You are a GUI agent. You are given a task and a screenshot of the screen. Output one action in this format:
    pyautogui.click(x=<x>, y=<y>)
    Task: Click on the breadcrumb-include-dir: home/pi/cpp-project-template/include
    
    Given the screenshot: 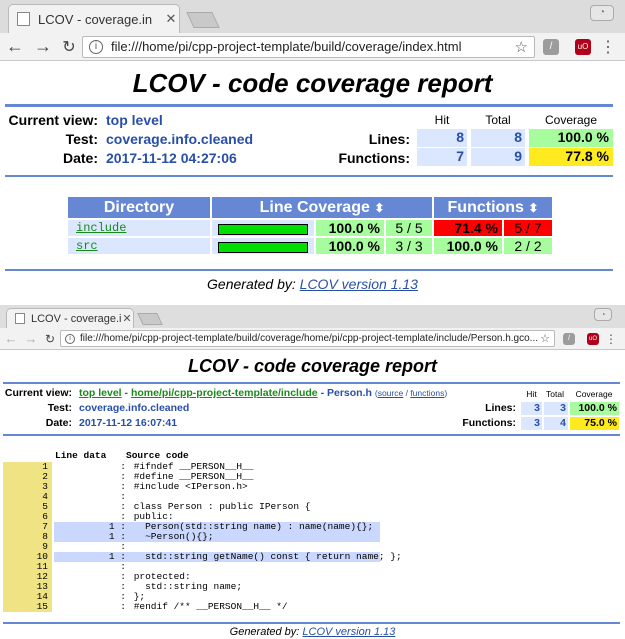 What is the action you would take?
    pyautogui.click(x=224, y=393)
    